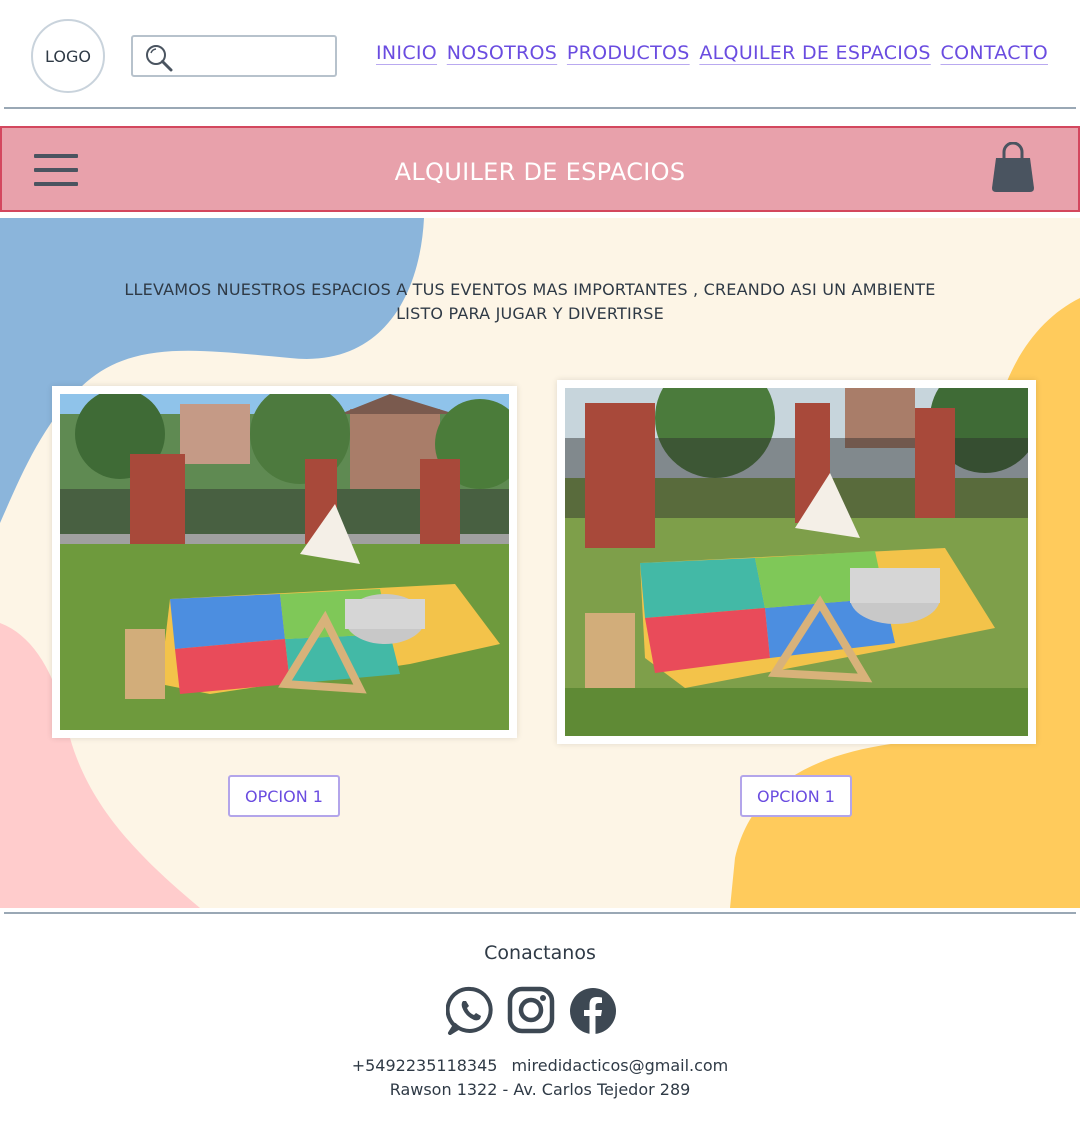  What do you see at coordinates (159, 58) in the screenshot?
I see `search-icon` at bounding box center [159, 58].